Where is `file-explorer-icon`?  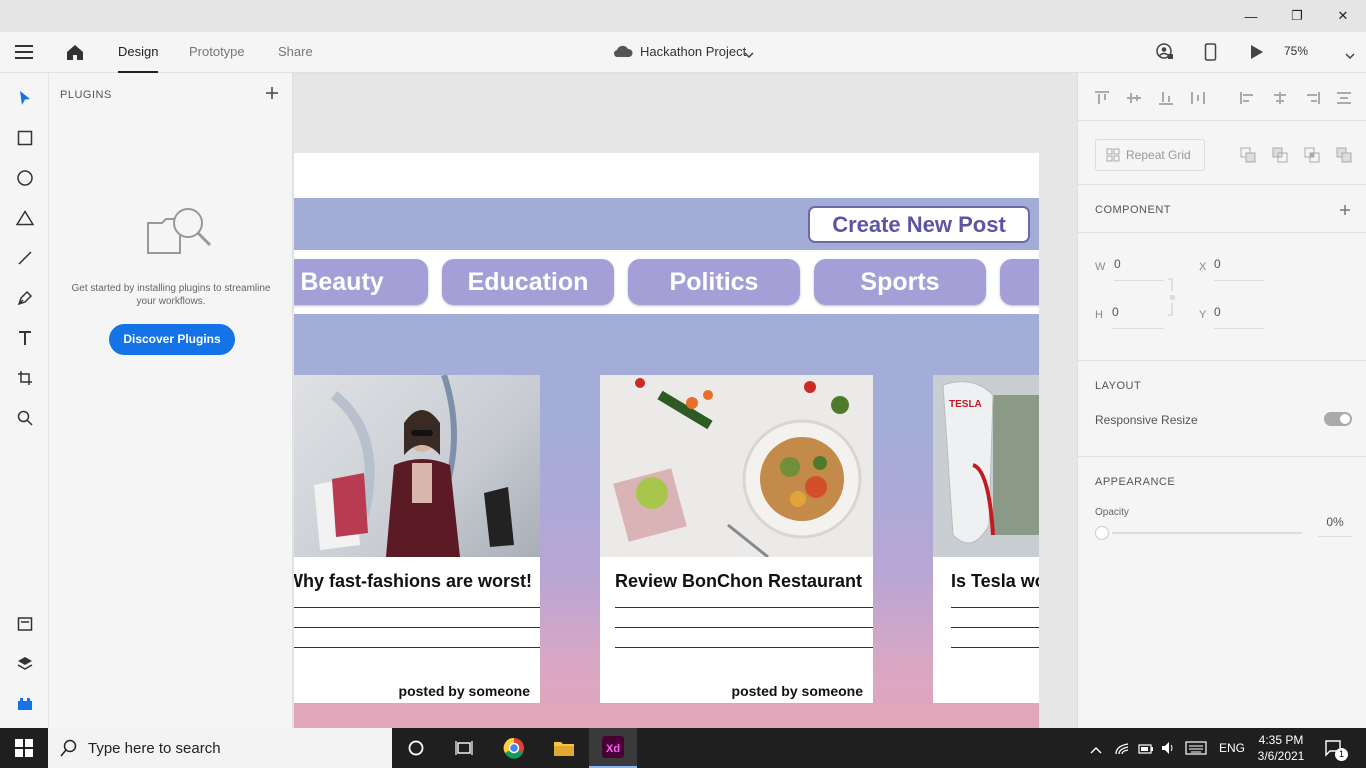 file-explorer-icon is located at coordinates (564, 748).